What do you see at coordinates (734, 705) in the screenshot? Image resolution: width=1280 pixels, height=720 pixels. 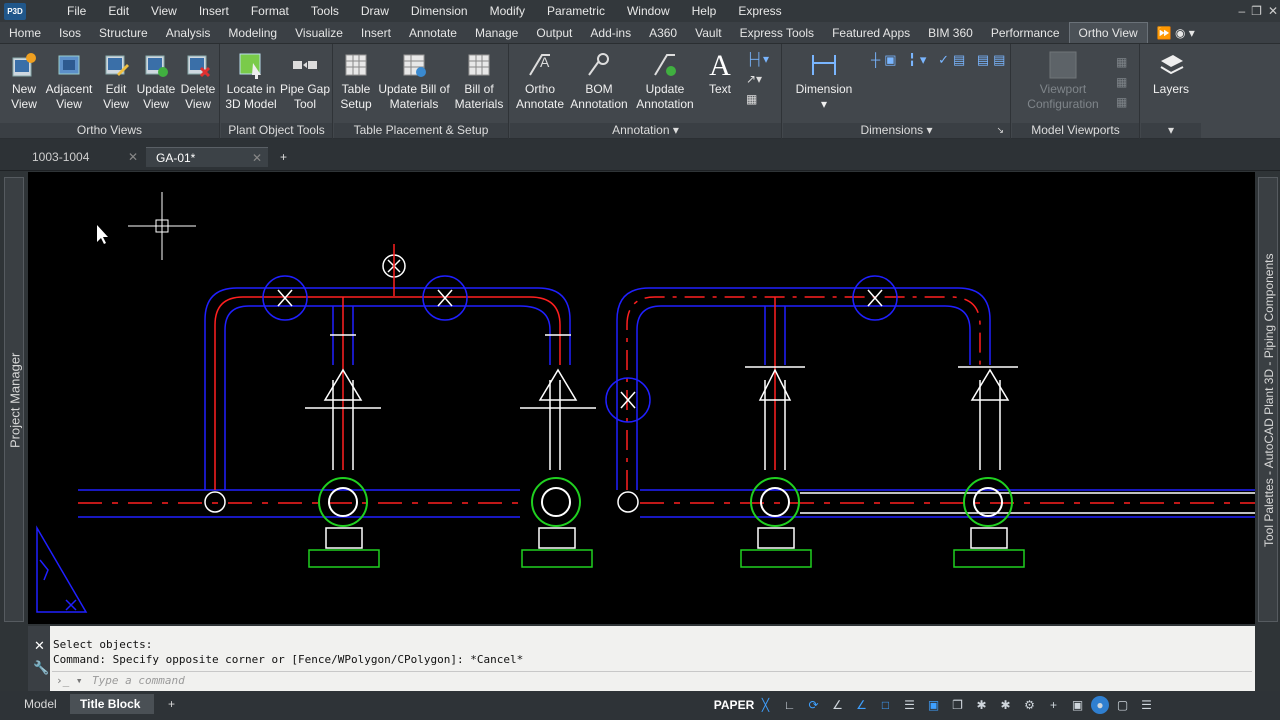 I see `paper-space-toggle: PAPER` at bounding box center [734, 705].